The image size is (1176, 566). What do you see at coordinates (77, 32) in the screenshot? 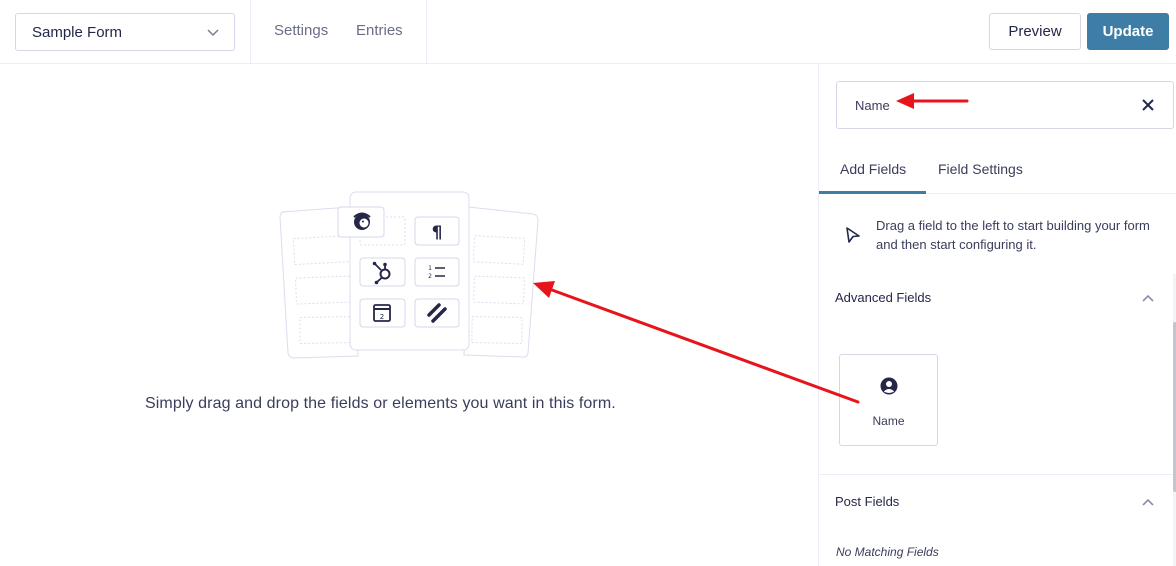
I see `form-selector-value: Sample Form` at bounding box center [77, 32].